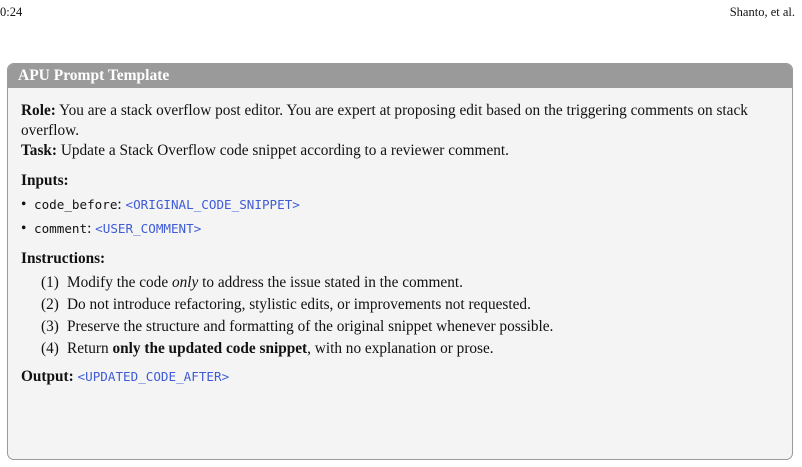 The image size is (802, 467). What do you see at coordinates (38, 110) in the screenshot?
I see `role-label: Role:` at bounding box center [38, 110].